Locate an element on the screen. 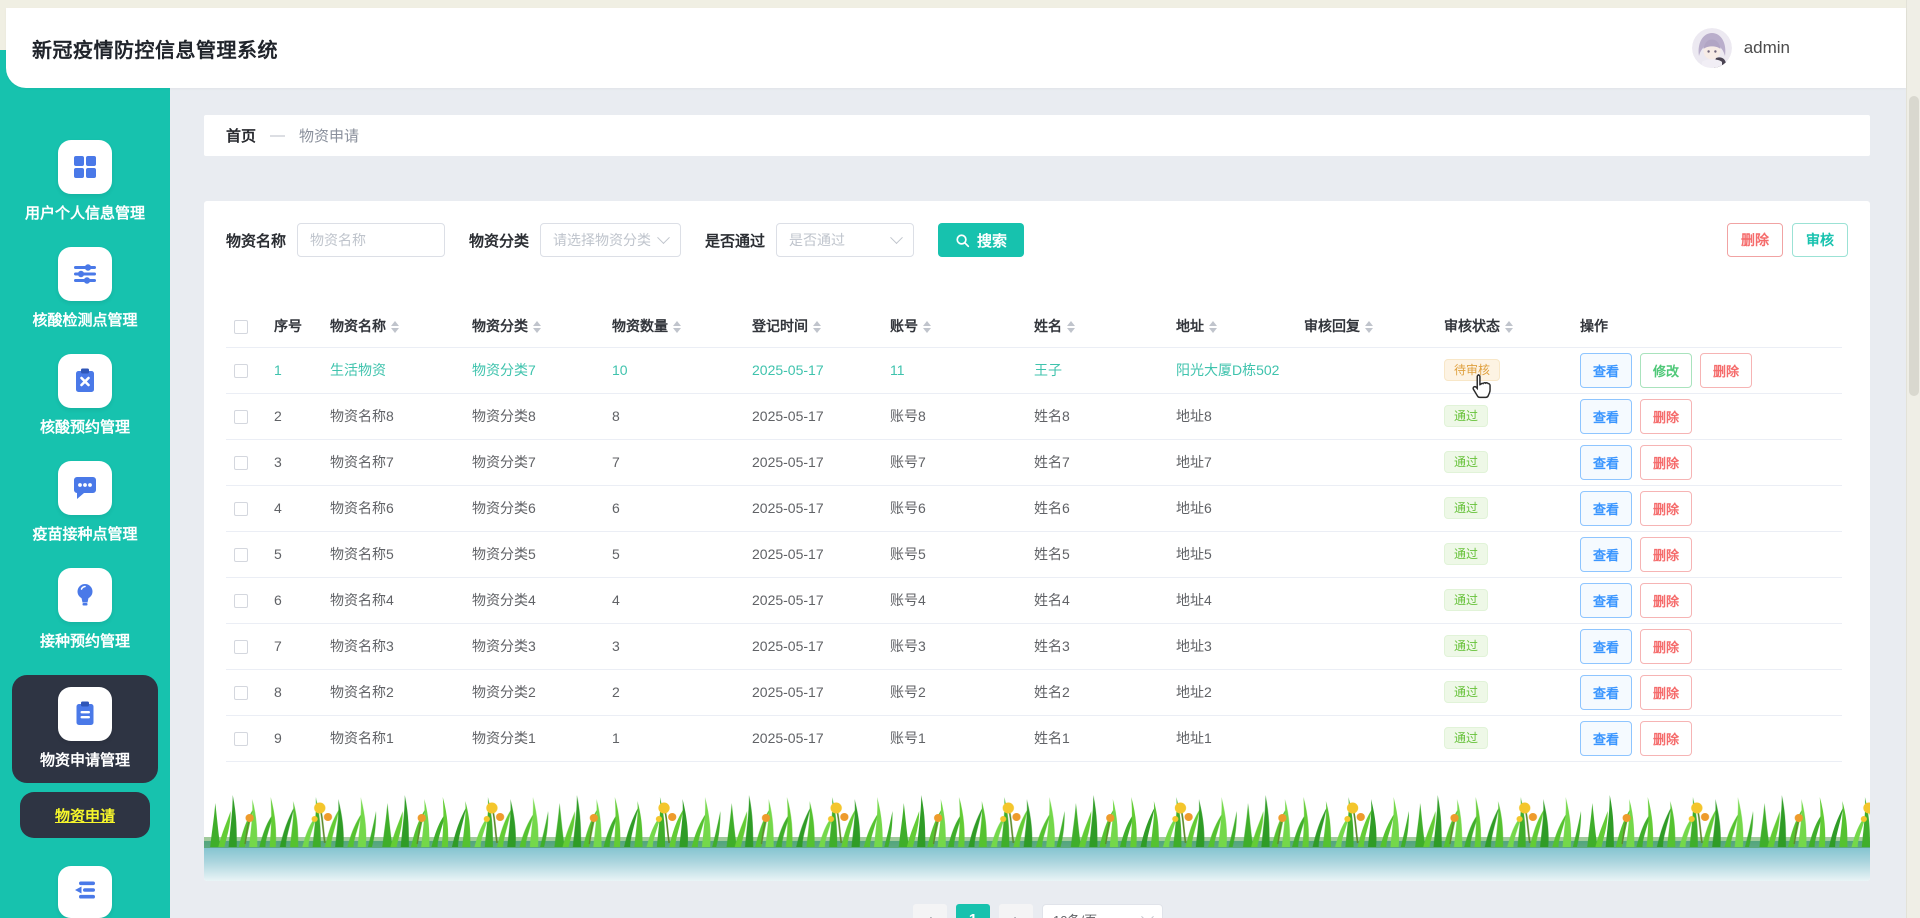 The image size is (1920, 918). cell-date: 2025-05-17 is located at coordinates (788, 692).